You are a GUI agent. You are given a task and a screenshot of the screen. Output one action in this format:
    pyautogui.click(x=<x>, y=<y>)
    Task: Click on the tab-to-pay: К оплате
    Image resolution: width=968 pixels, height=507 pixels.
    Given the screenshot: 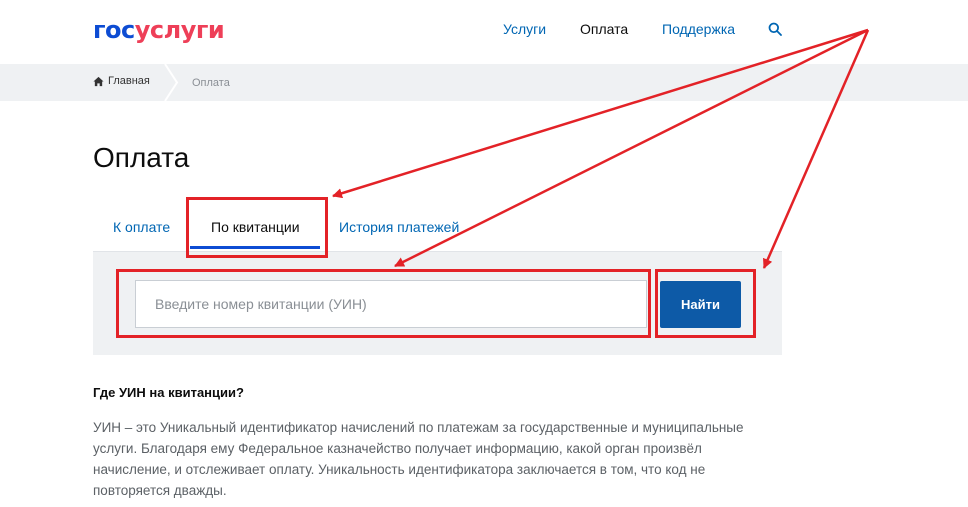 What is the action you would take?
    pyautogui.click(x=141, y=227)
    